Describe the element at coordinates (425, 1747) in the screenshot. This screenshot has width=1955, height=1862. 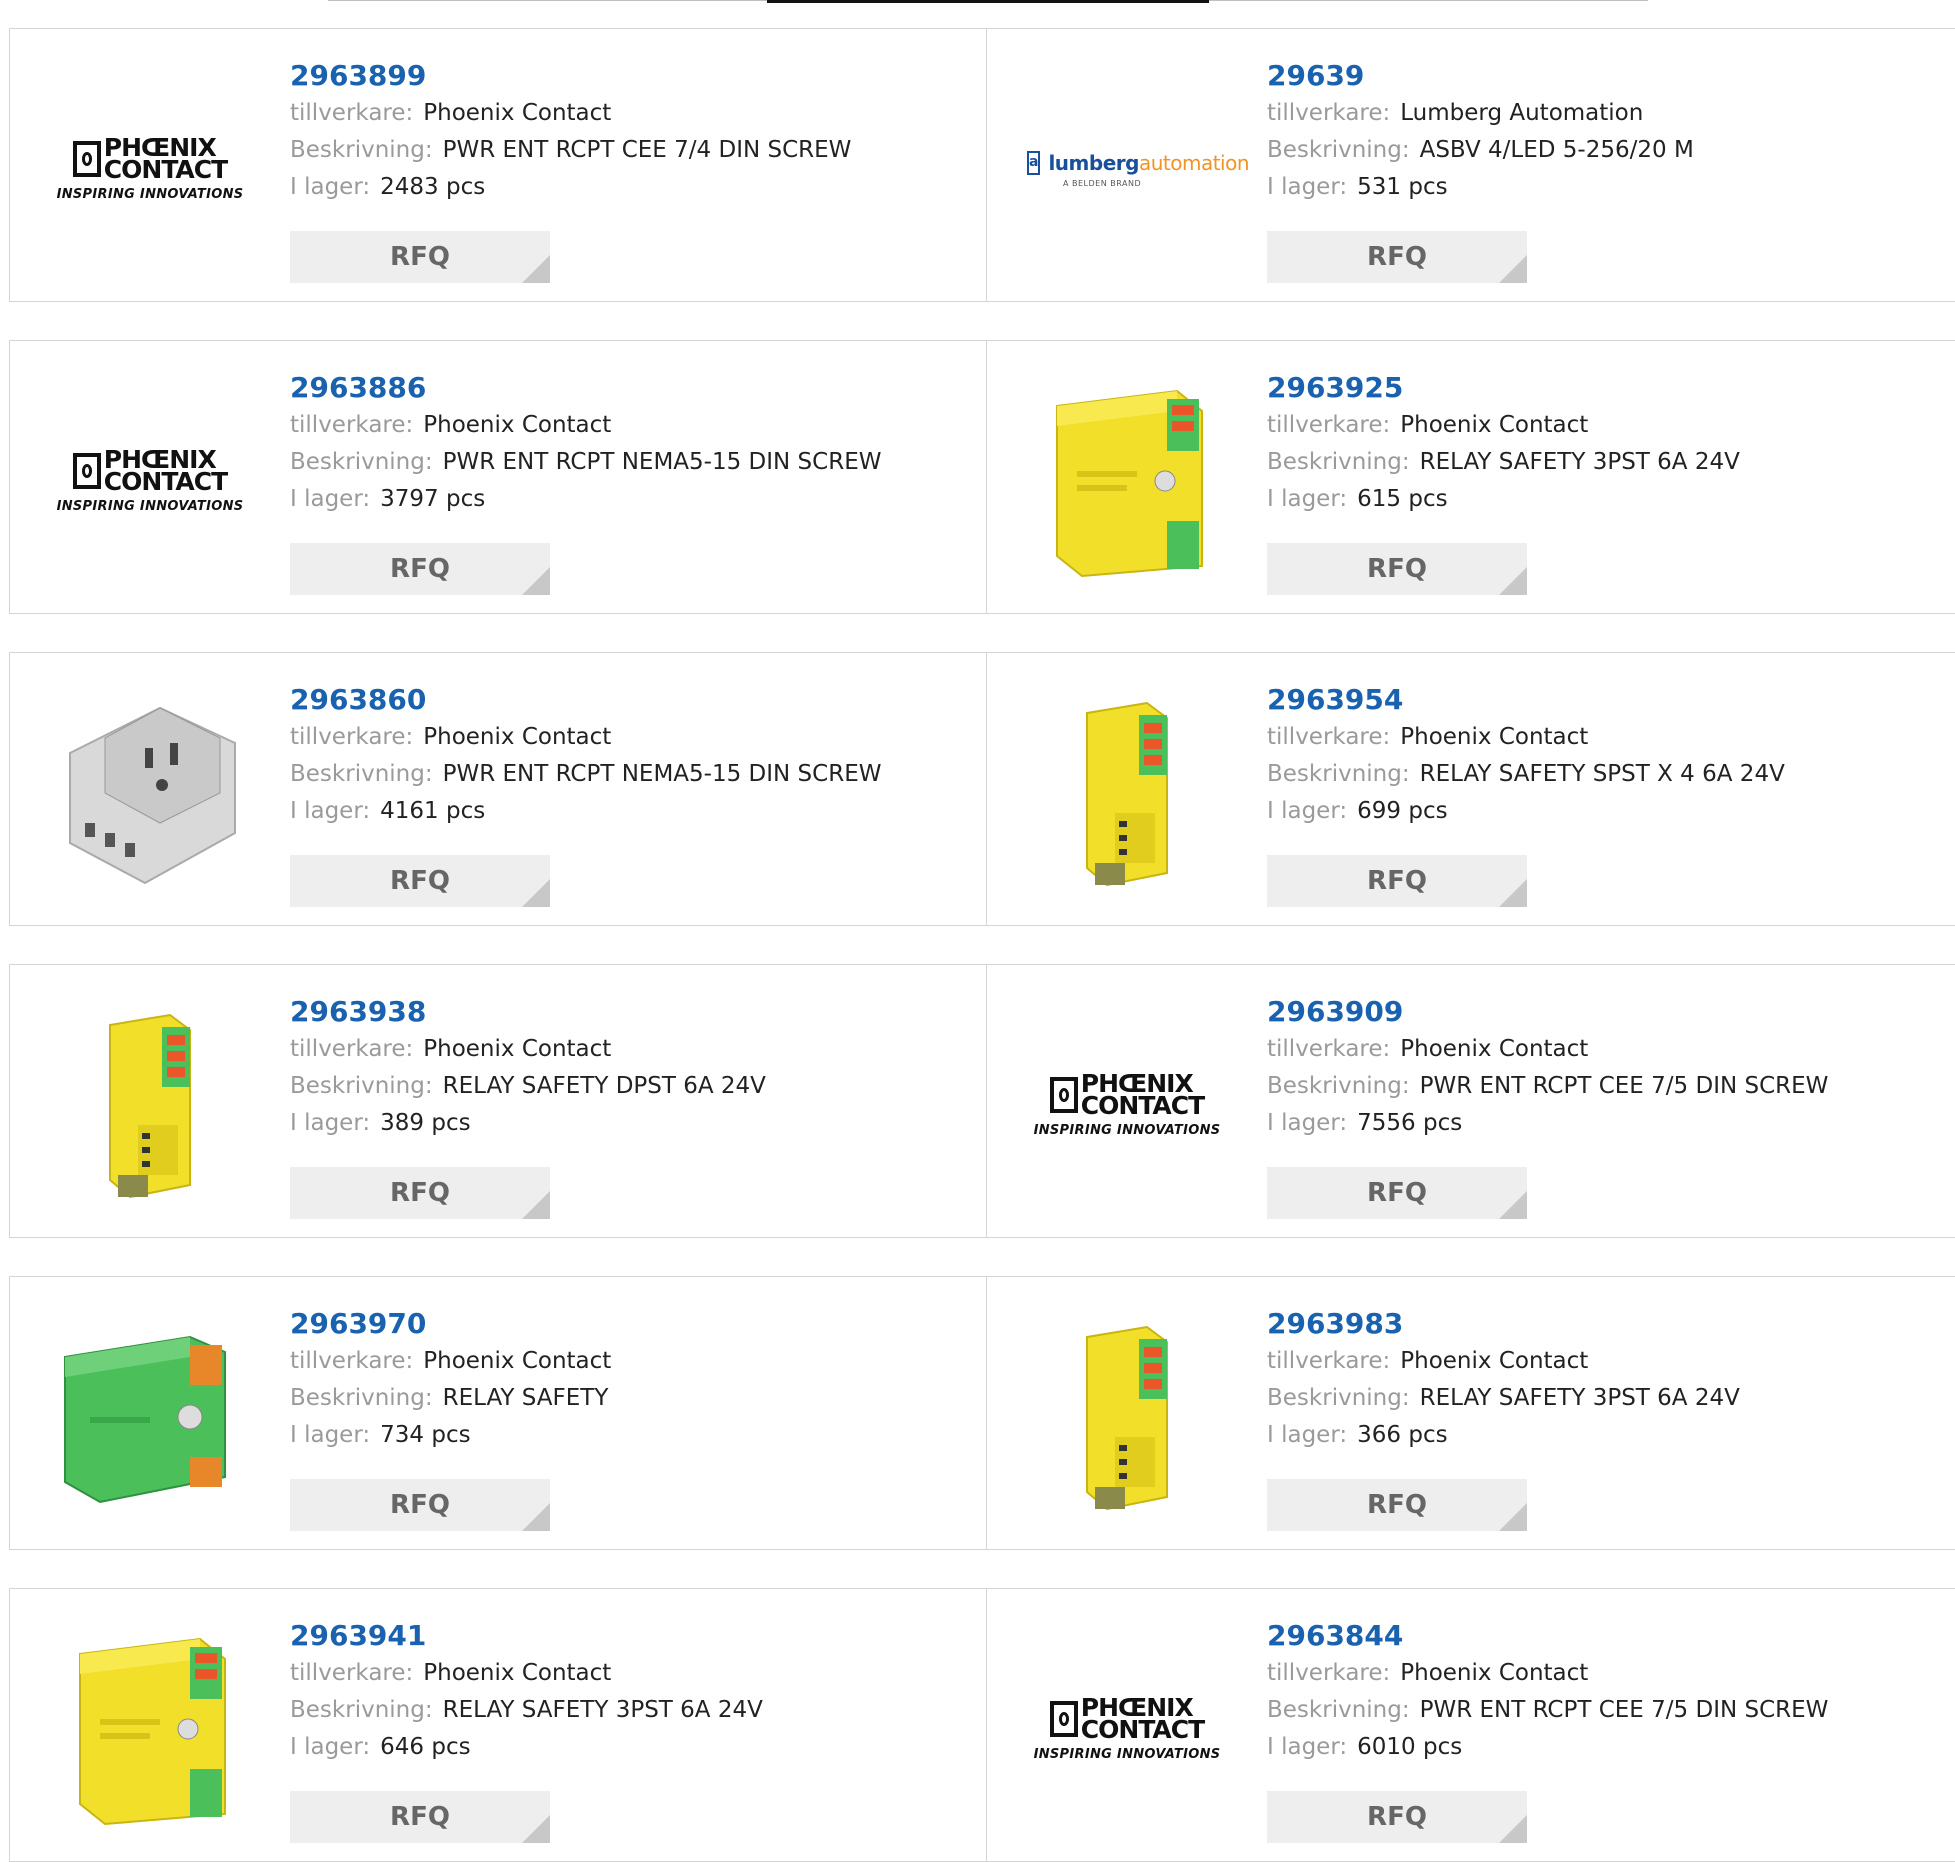
I see `stock-value: 646 pcs` at that location.